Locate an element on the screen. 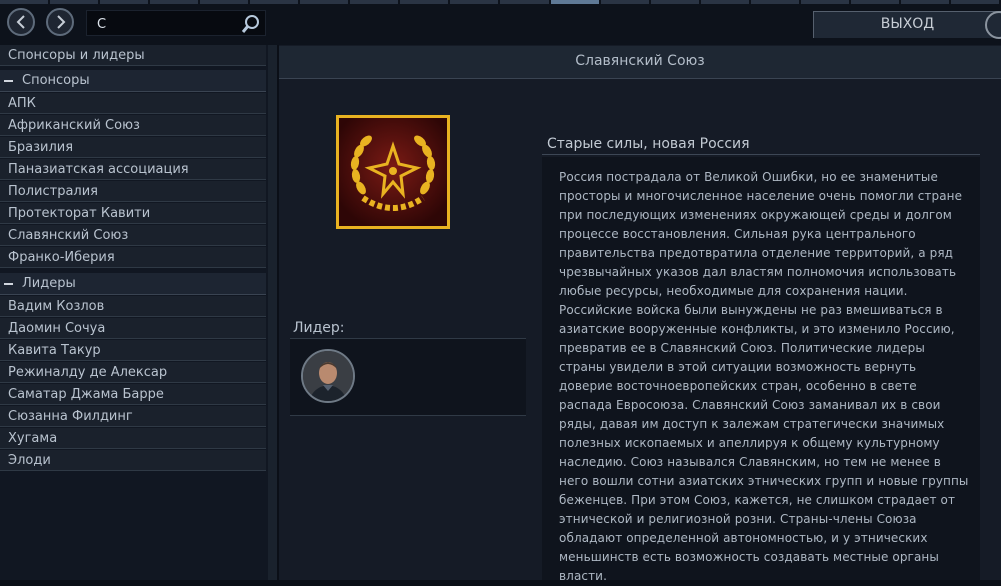 Image resolution: width=1001 pixels, height=586 pixels. sidebar-item-sponsor: Франко-Иберия is located at coordinates (133, 257).